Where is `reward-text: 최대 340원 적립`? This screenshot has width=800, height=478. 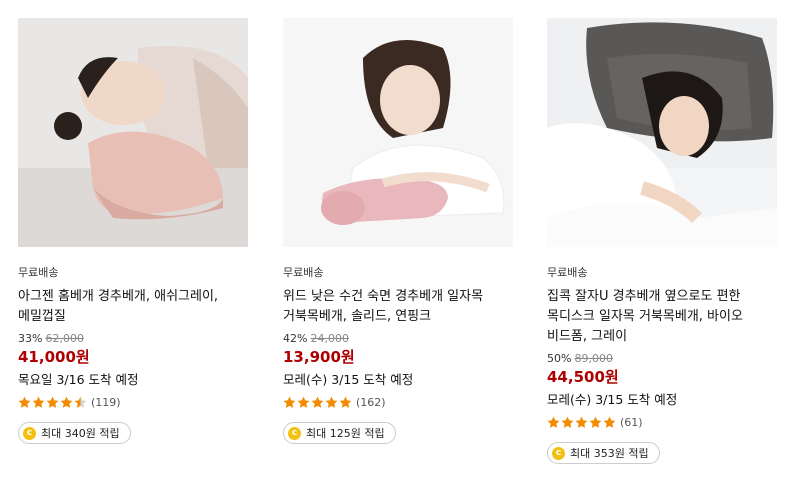 reward-text: 최대 340원 적립 is located at coordinates (80, 433).